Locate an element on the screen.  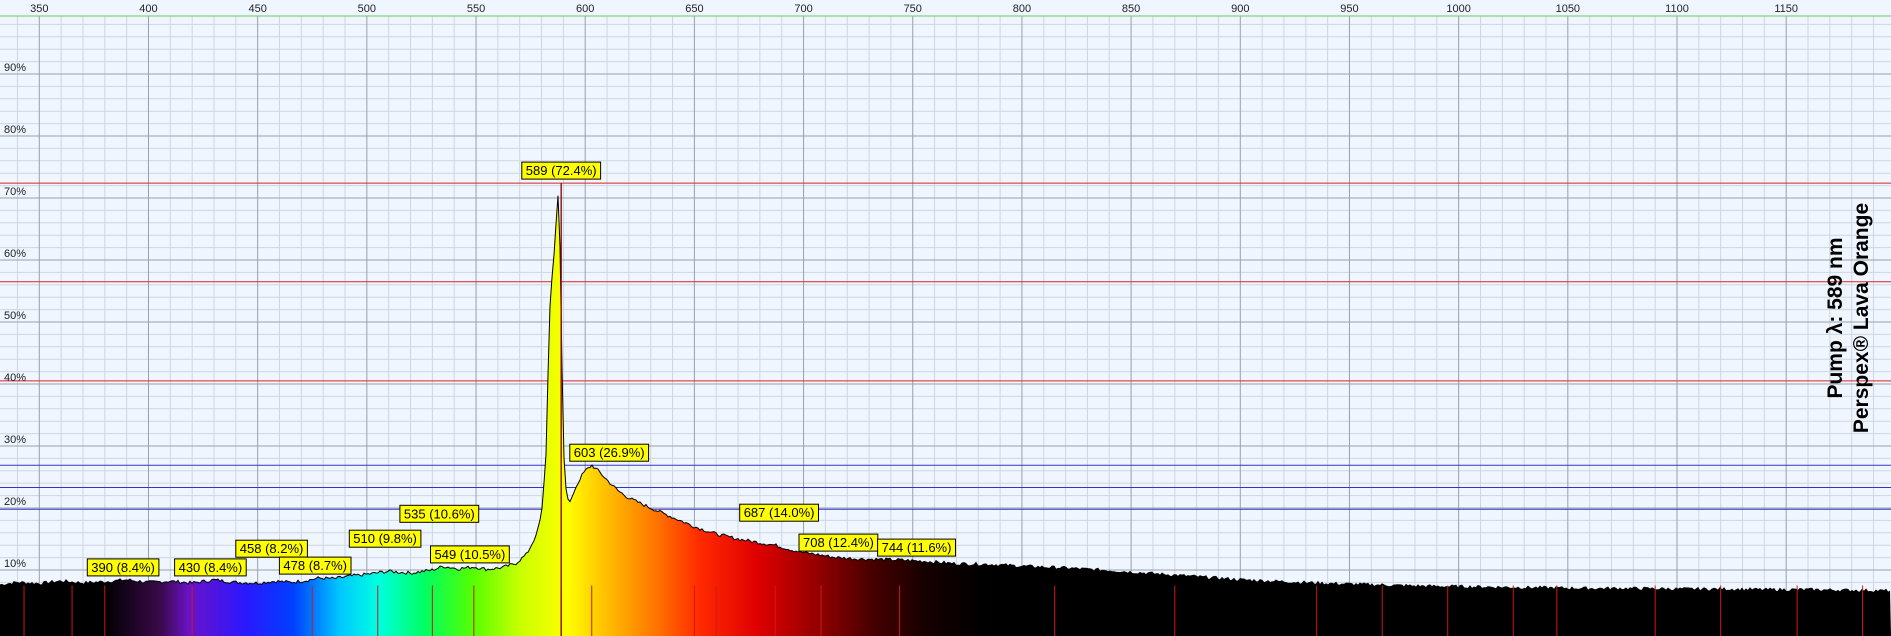
x-tick-label: 850 is located at coordinates (1131, 9).